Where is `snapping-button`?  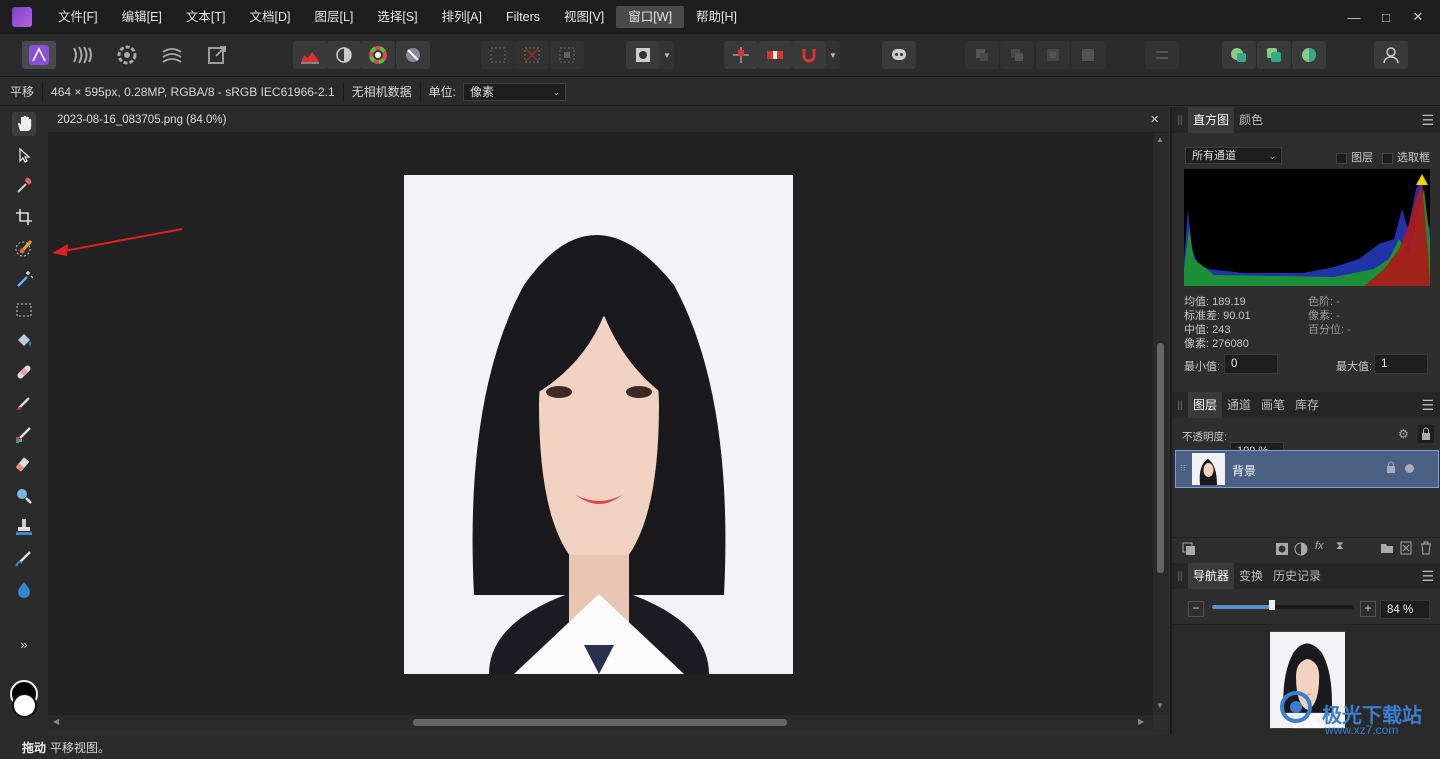
snapping-button is located at coordinates (741, 55).